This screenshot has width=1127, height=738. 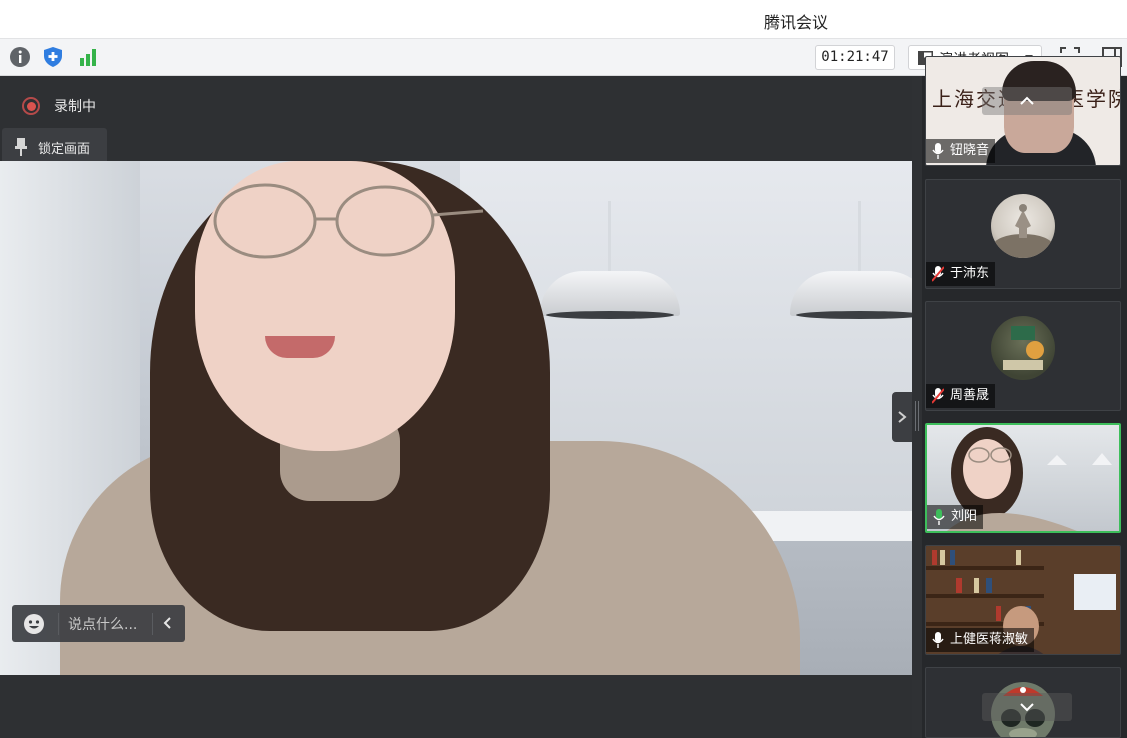 What do you see at coordinates (855, 57) in the screenshot?
I see `meeting-timer: 01:21:47` at bounding box center [855, 57].